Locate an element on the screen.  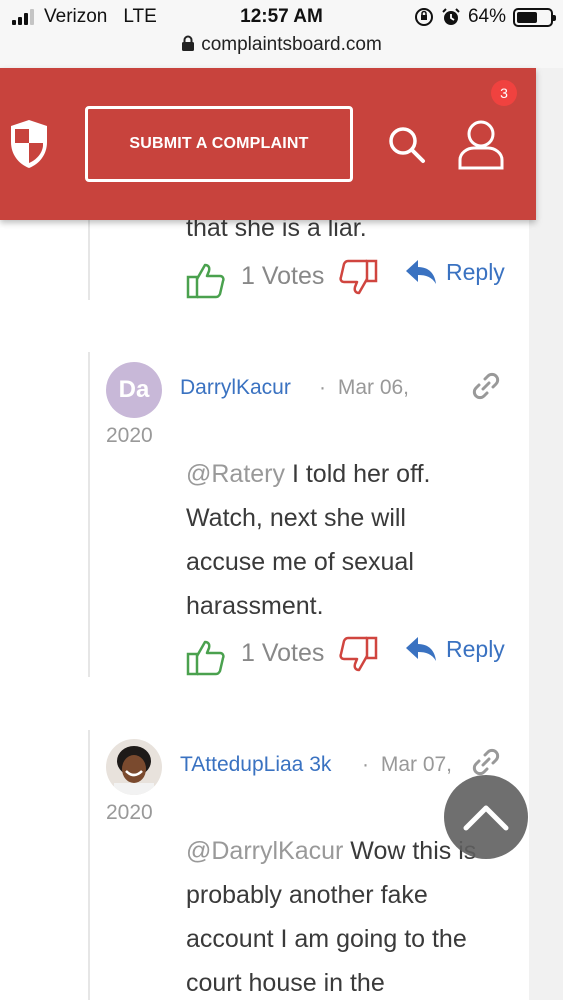
address-bar: complaintsboard.com is located at coordinates (281, 45).